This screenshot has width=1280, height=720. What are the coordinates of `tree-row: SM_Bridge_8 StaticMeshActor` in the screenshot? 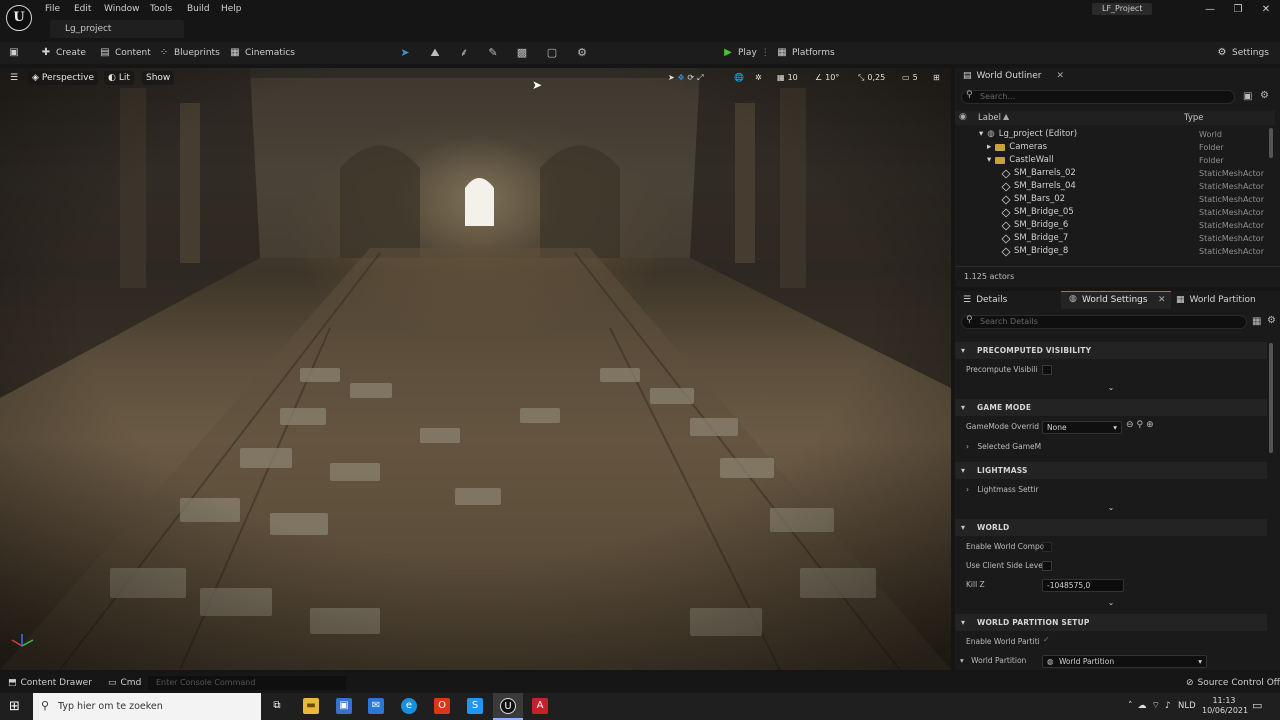 It's located at (1115, 251).